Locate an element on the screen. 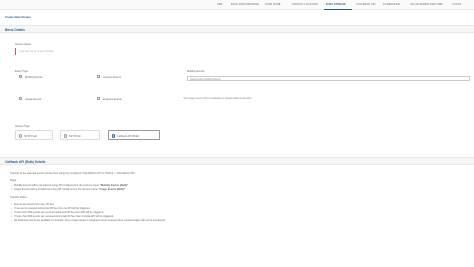 Image resolution: width=474 pixels, height=267 pixels. account-events-checkbox is located at coordinates (99, 77).